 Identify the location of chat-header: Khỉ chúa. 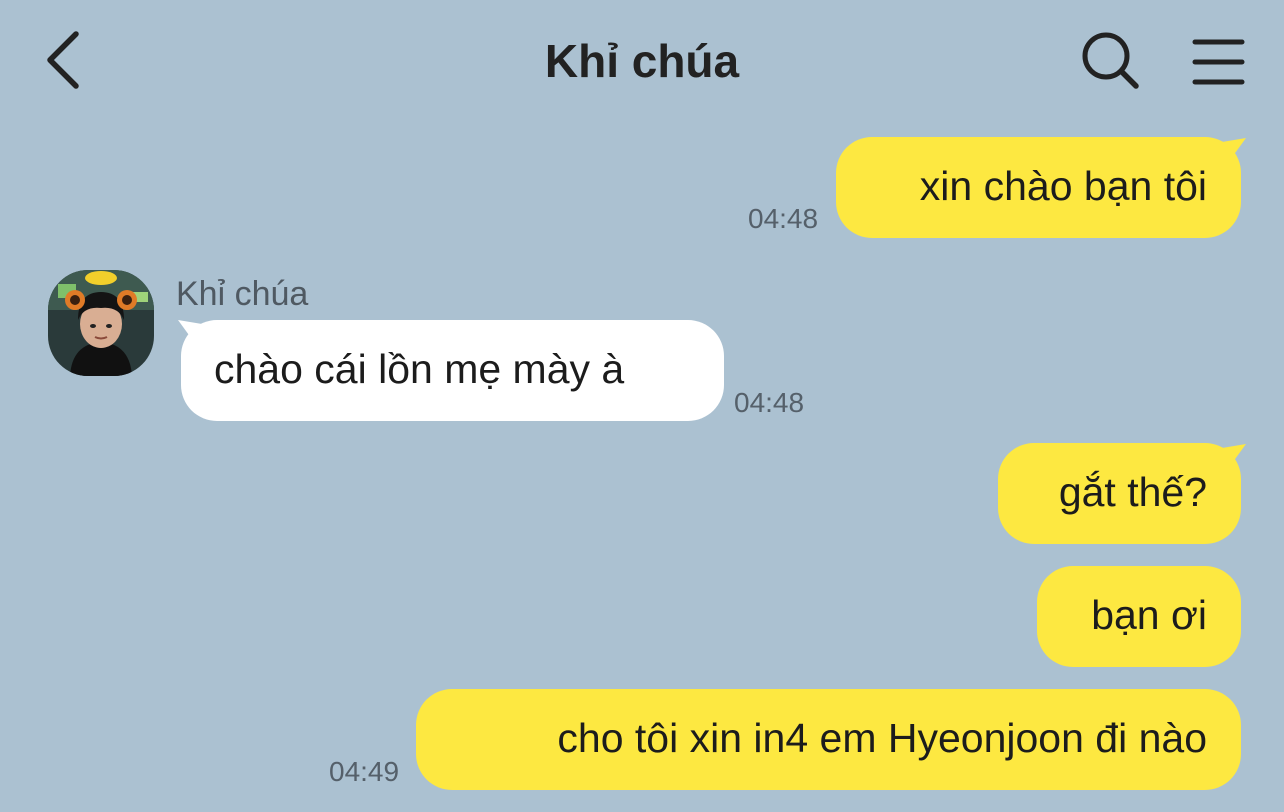
(642, 60).